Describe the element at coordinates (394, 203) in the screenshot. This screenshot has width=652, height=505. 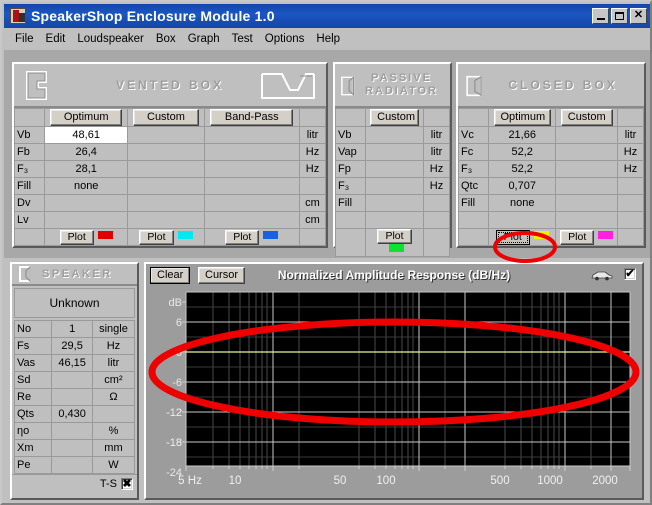
I see `pr-fill-custom` at that location.